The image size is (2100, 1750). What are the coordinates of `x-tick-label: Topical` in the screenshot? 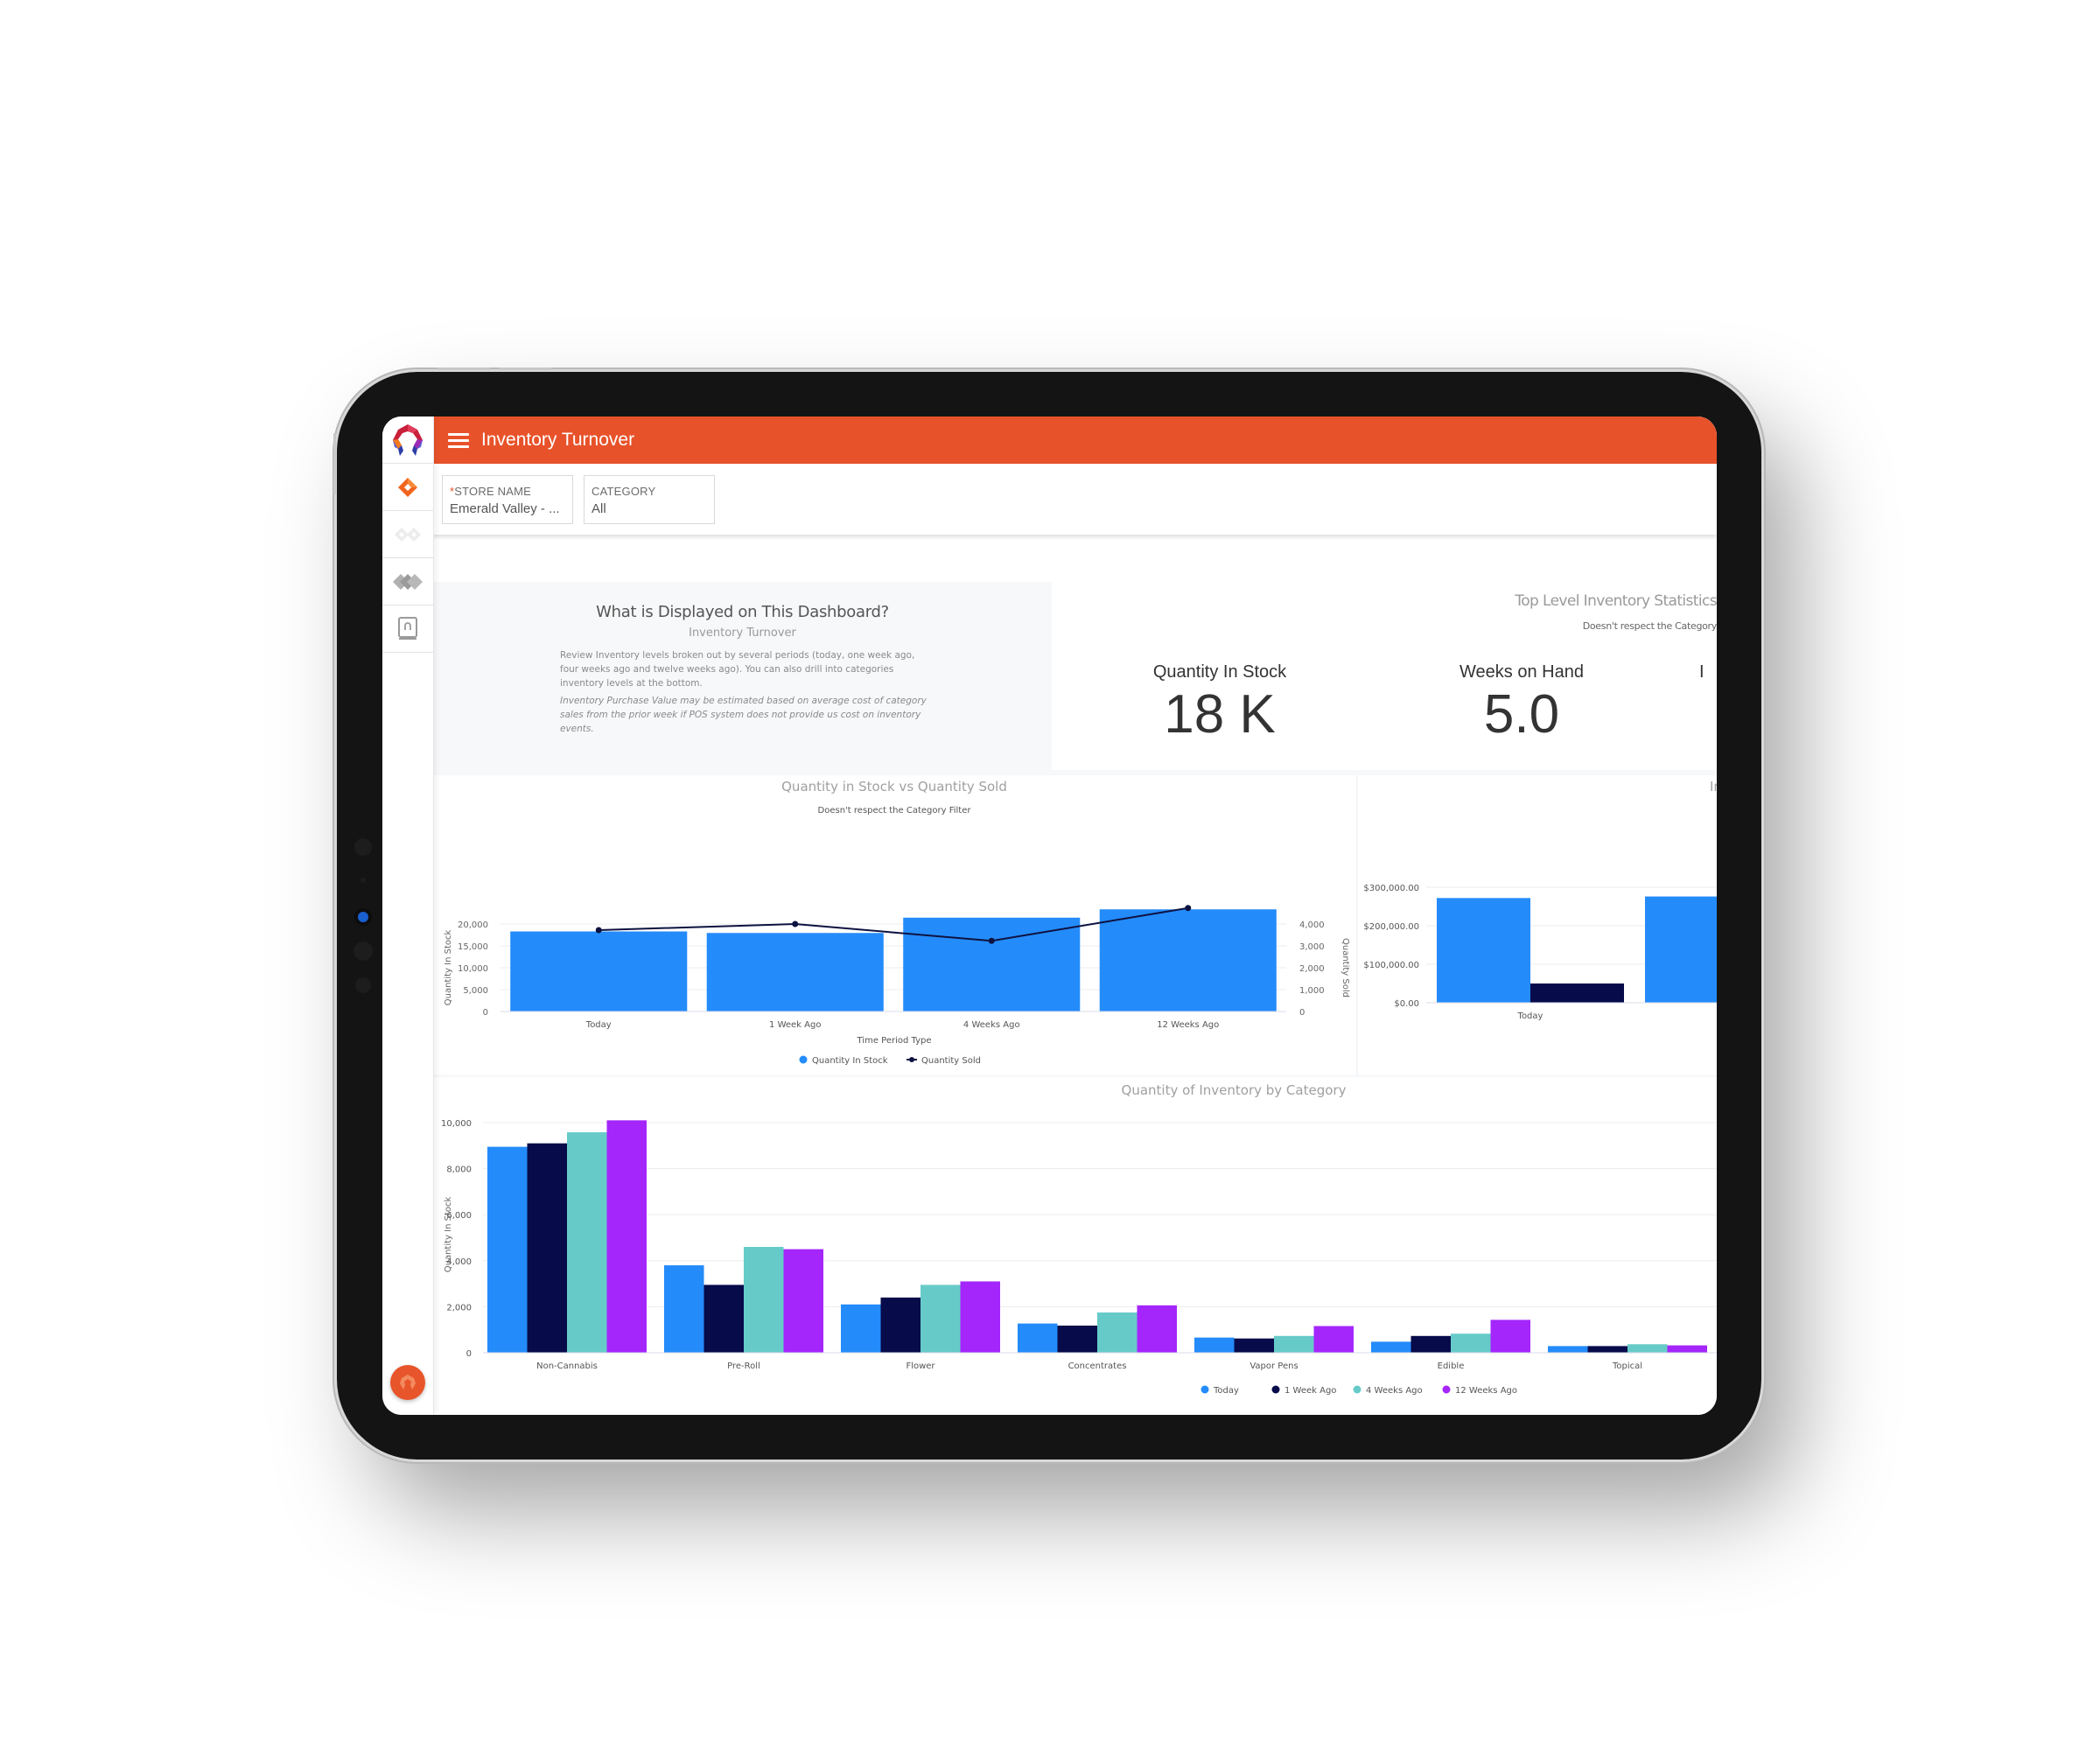 It's located at (1627, 1366).